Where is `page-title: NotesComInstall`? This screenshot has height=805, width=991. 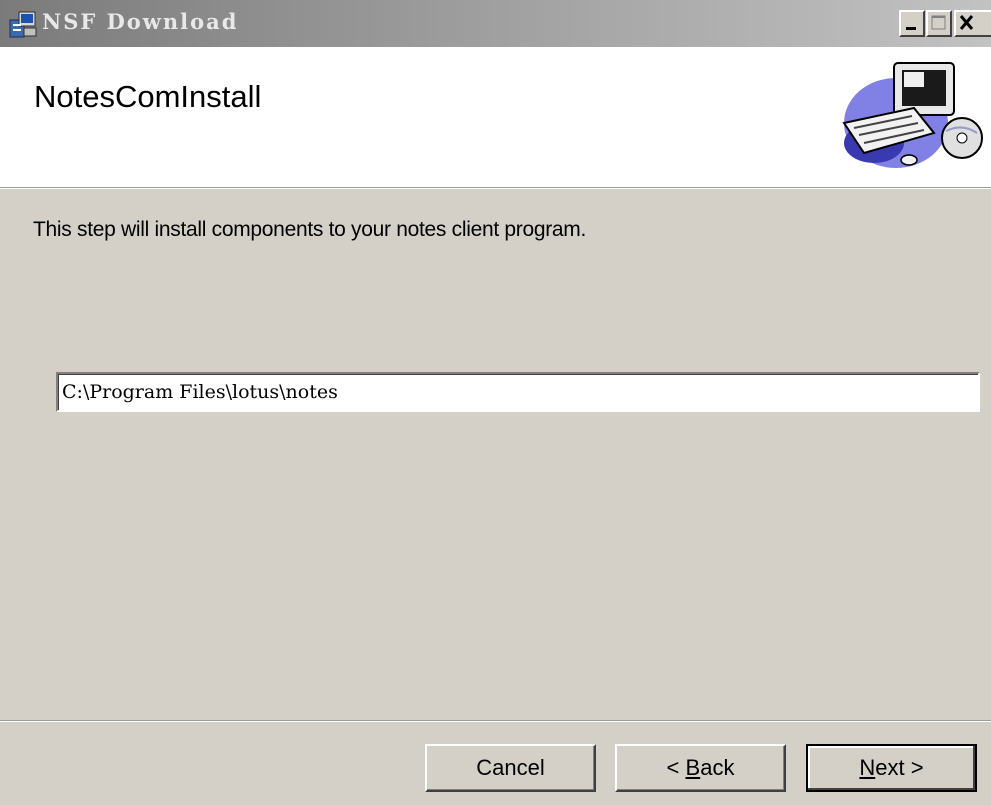 page-title: NotesComInstall is located at coordinates (148, 96).